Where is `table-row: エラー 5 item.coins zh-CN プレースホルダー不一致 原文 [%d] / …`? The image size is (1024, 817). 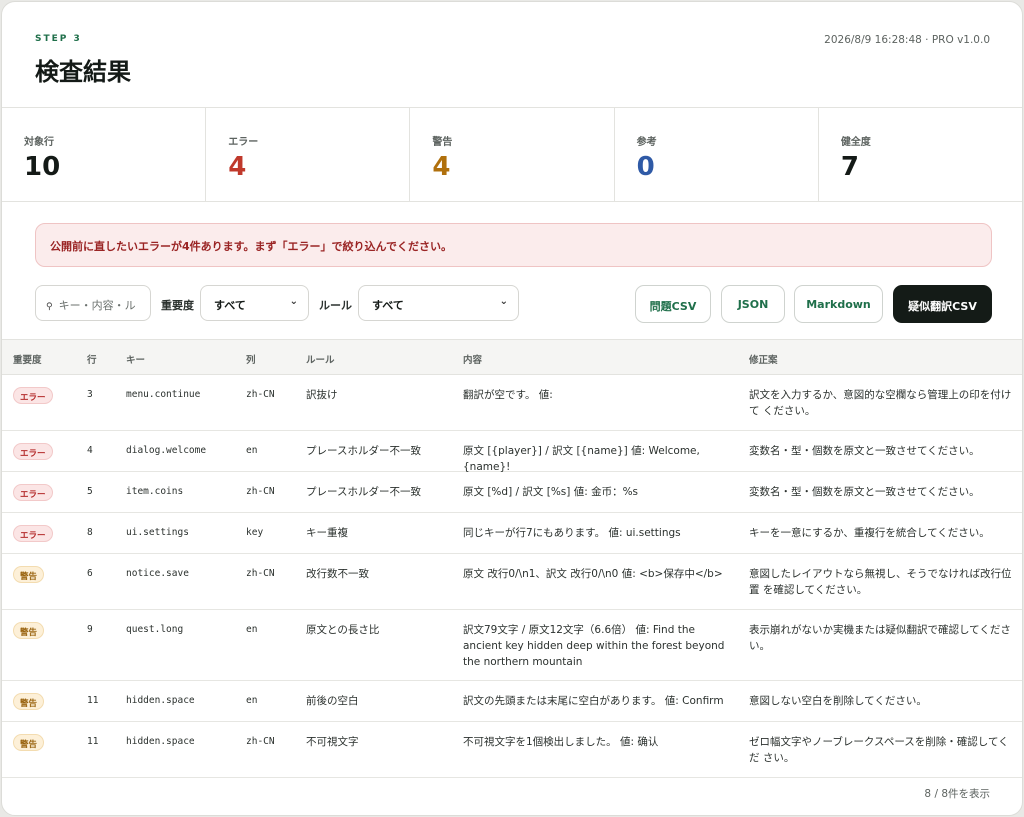
table-row: エラー 5 item.coins zh-CN プレースホルダー不一致 原文 [%d] / … is located at coordinates (512, 492).